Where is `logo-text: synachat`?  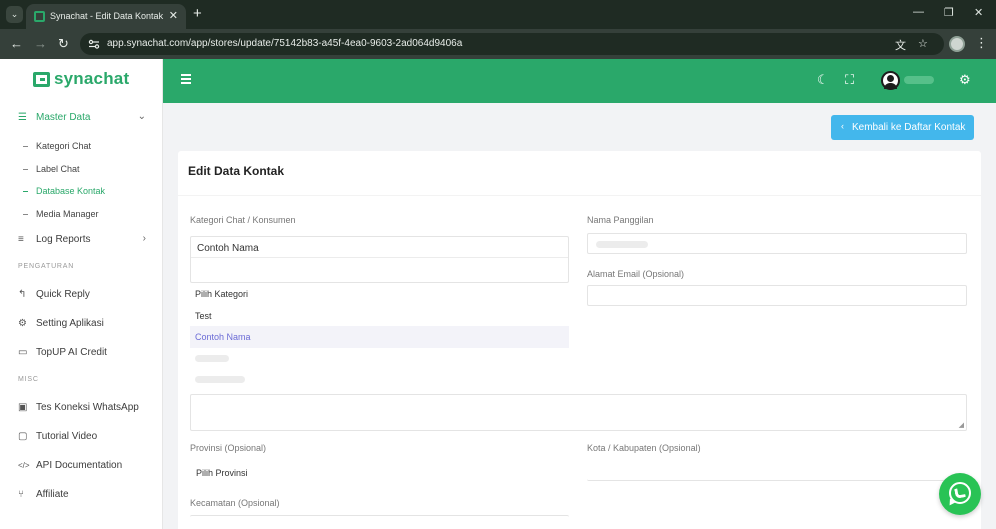
logo-text: synachat is located at coordinates (92, 78).